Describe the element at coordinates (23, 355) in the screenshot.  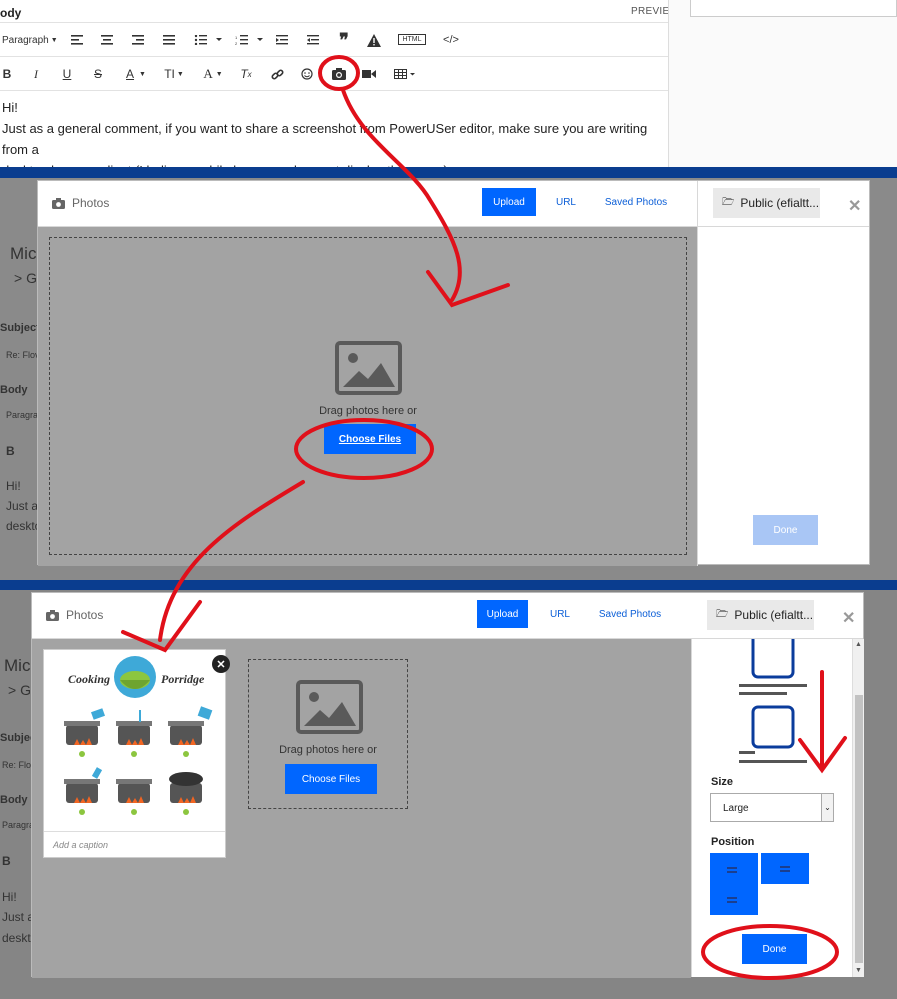
I see `bg-subject-value: Re: Flov` at that location.